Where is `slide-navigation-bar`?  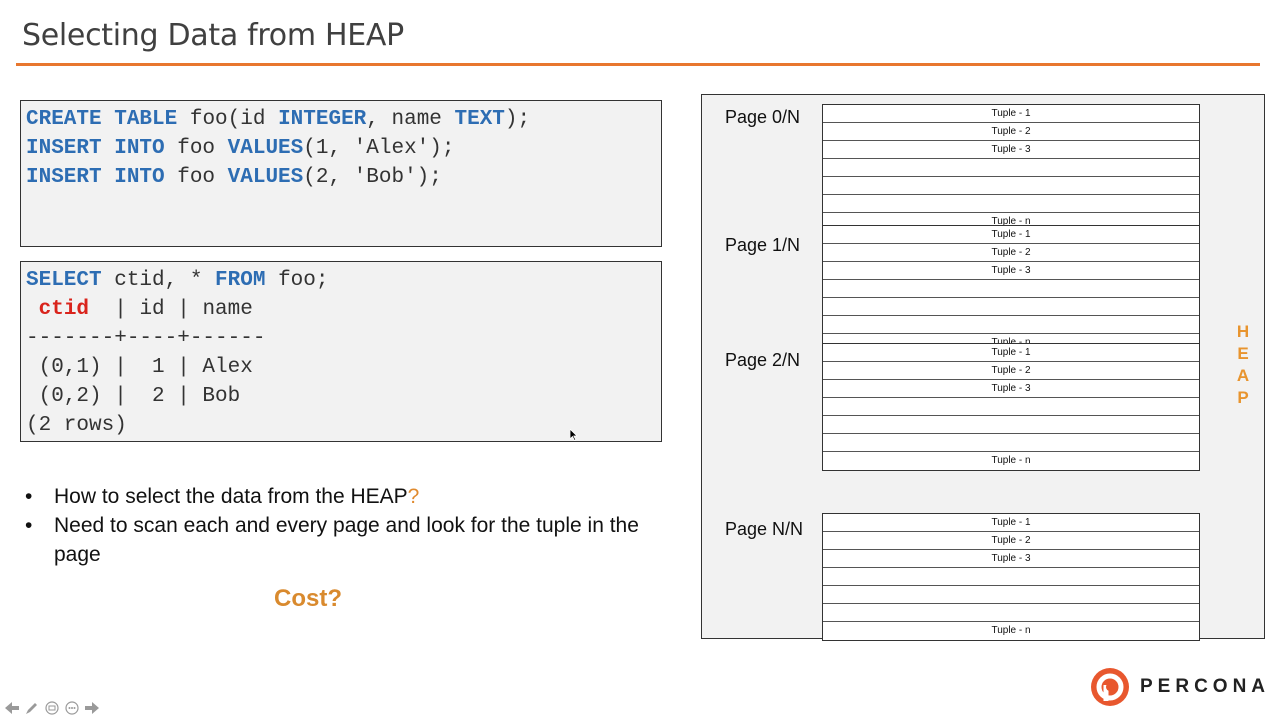 slide-navigation-bar is located at coordinates (52, 708).